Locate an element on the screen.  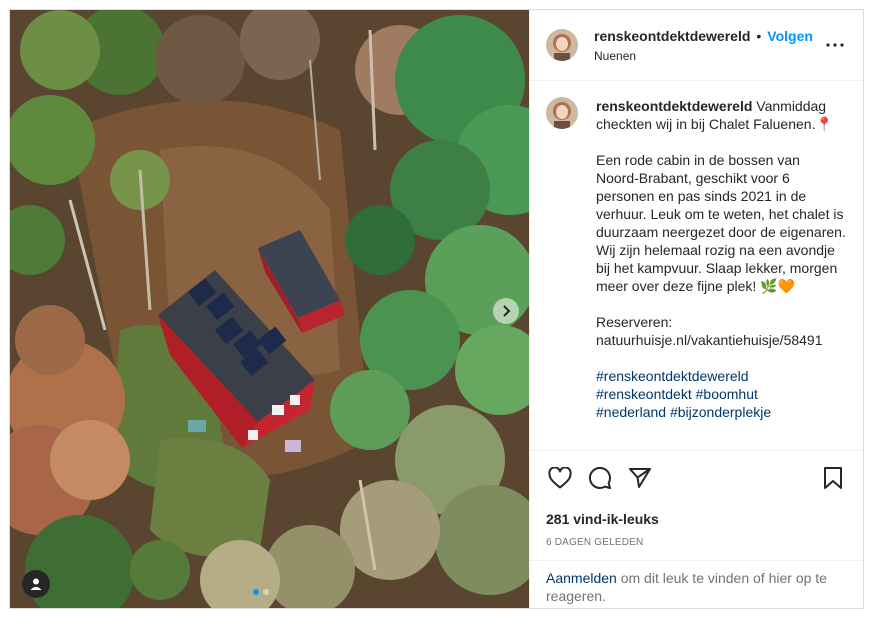
user-tags-button is located at coordinates (36, 584).